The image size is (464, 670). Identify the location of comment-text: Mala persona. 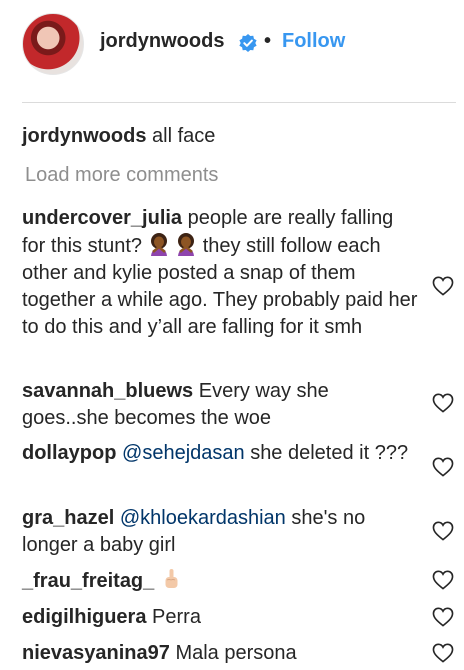
(236, 653).